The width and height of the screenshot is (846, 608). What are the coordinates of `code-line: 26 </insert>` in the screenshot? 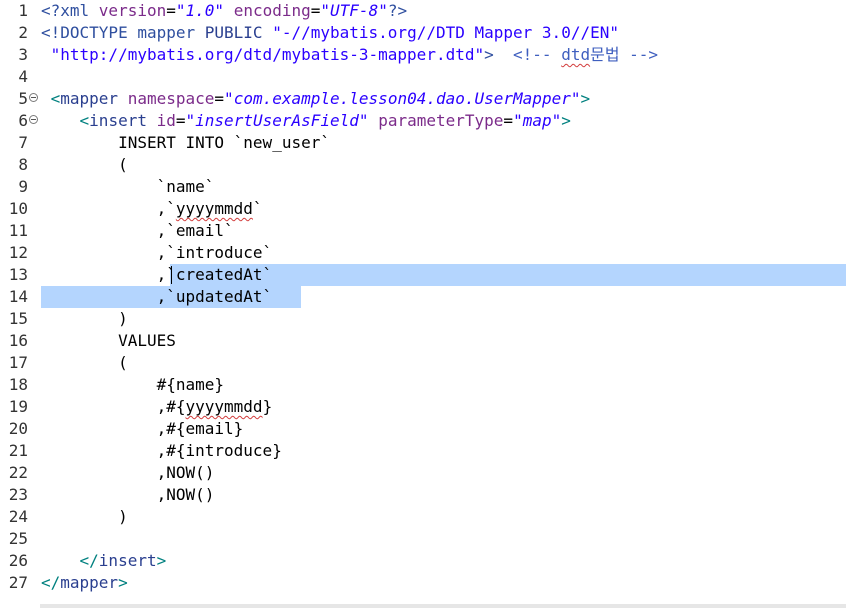 It's located at (423, 561).